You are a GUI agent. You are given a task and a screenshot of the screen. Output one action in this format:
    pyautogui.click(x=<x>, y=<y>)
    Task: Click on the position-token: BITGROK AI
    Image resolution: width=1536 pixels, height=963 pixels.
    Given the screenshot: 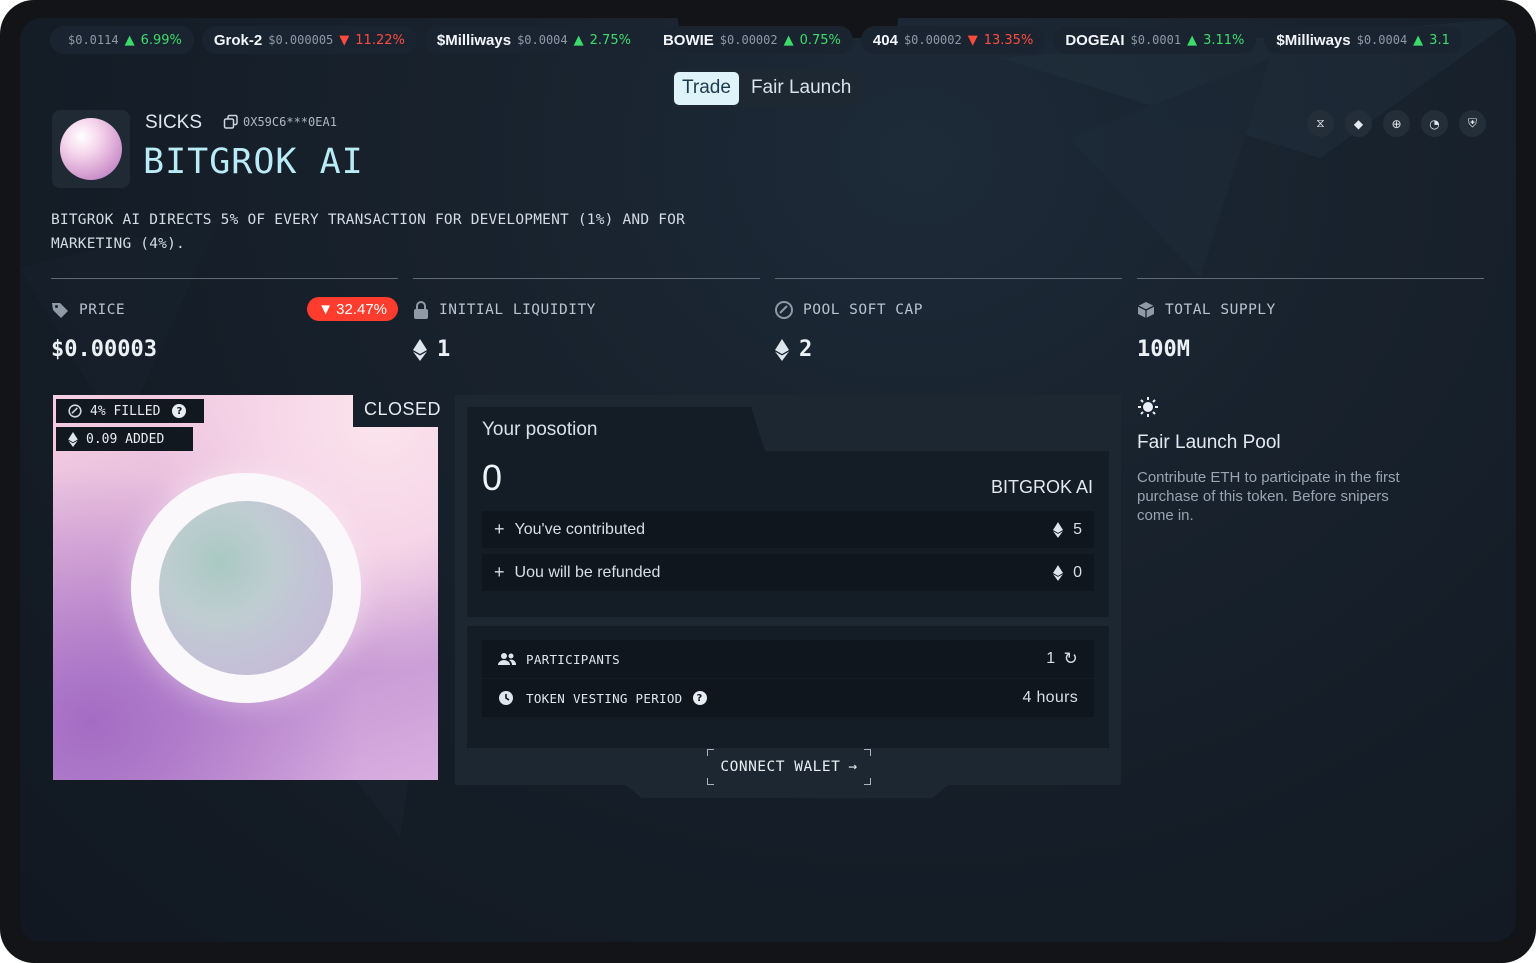 What is the action you would take?
    pyautogui.click(x=1041, y=487)
    